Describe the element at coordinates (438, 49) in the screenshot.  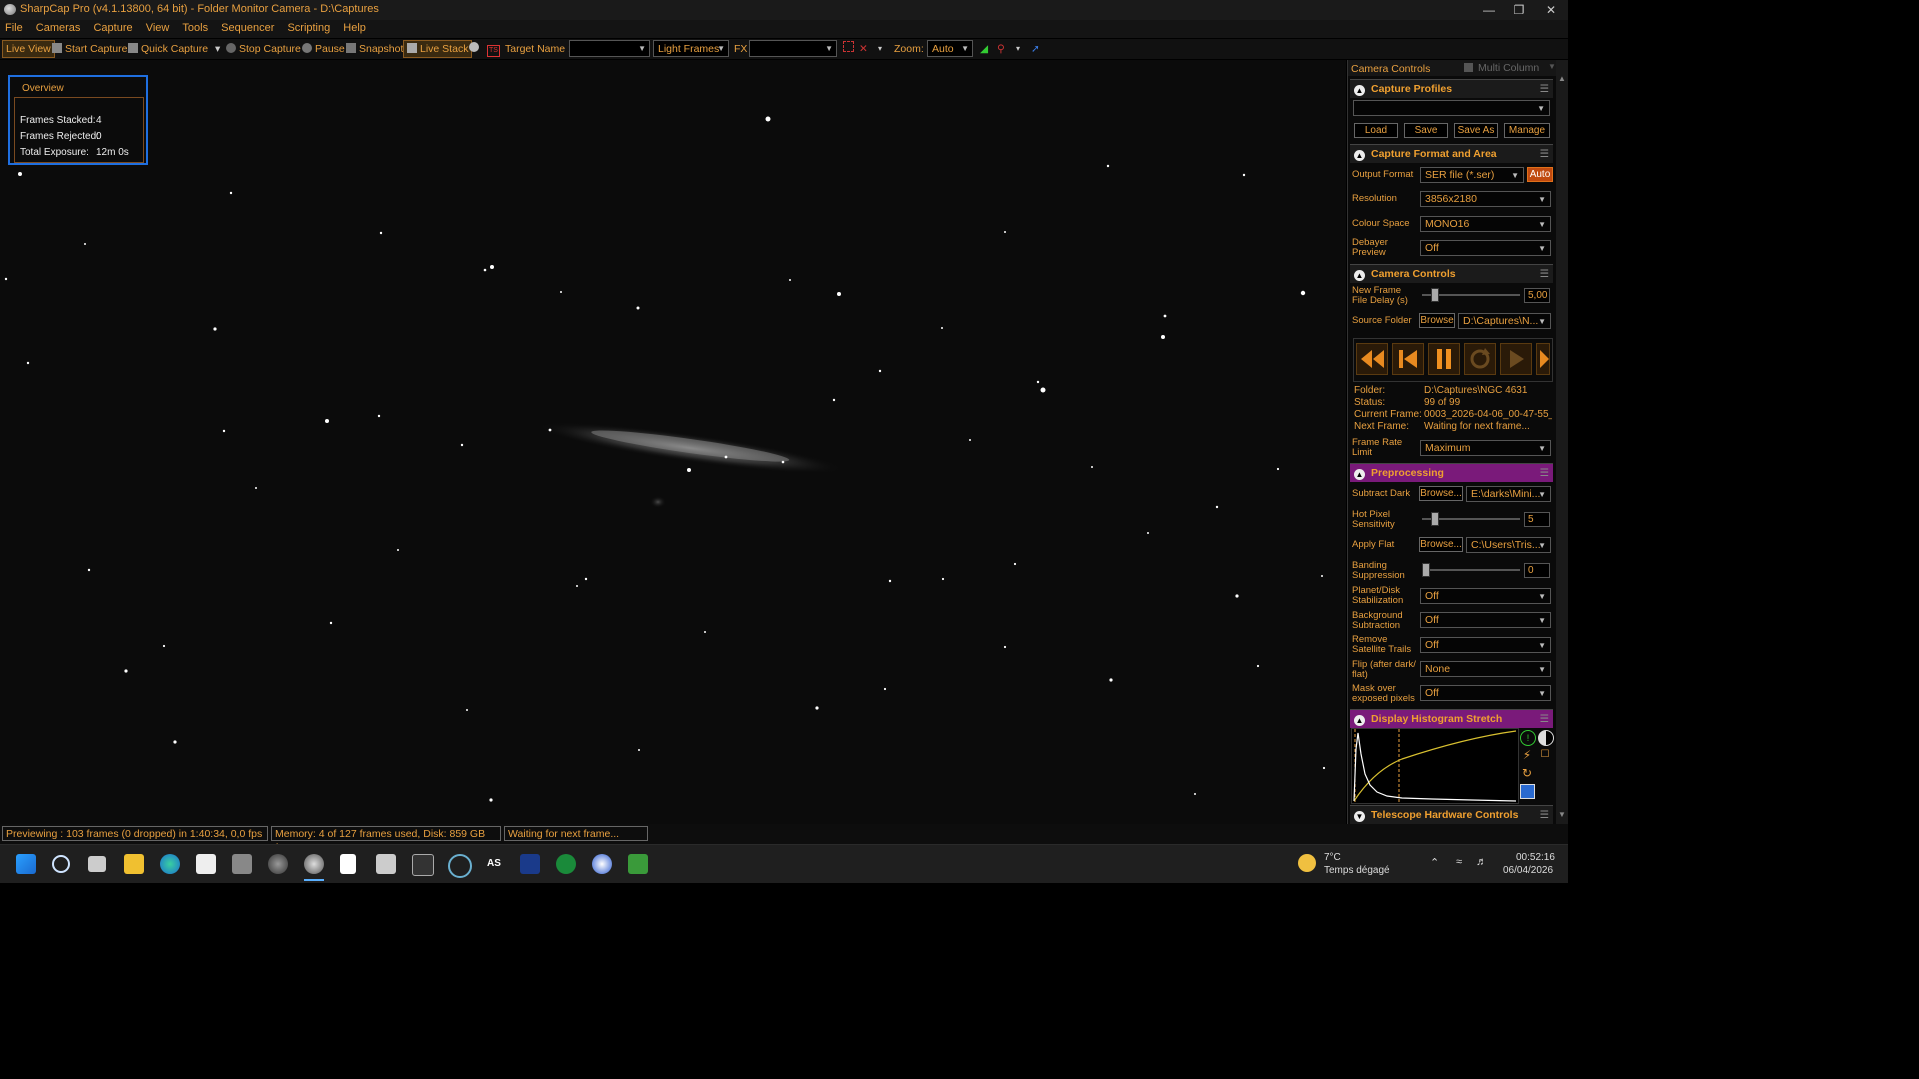
I see `live-stack-button: Live Stack` at that location.